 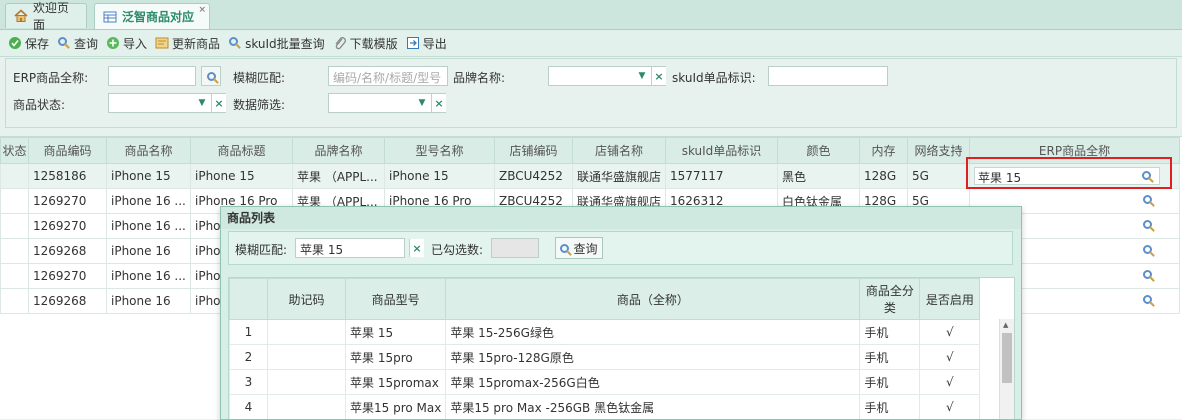 What do you see at coordinates (340, 43) in the screenshot?
I see `paperclip-icon` at bounding box center [340, 43].